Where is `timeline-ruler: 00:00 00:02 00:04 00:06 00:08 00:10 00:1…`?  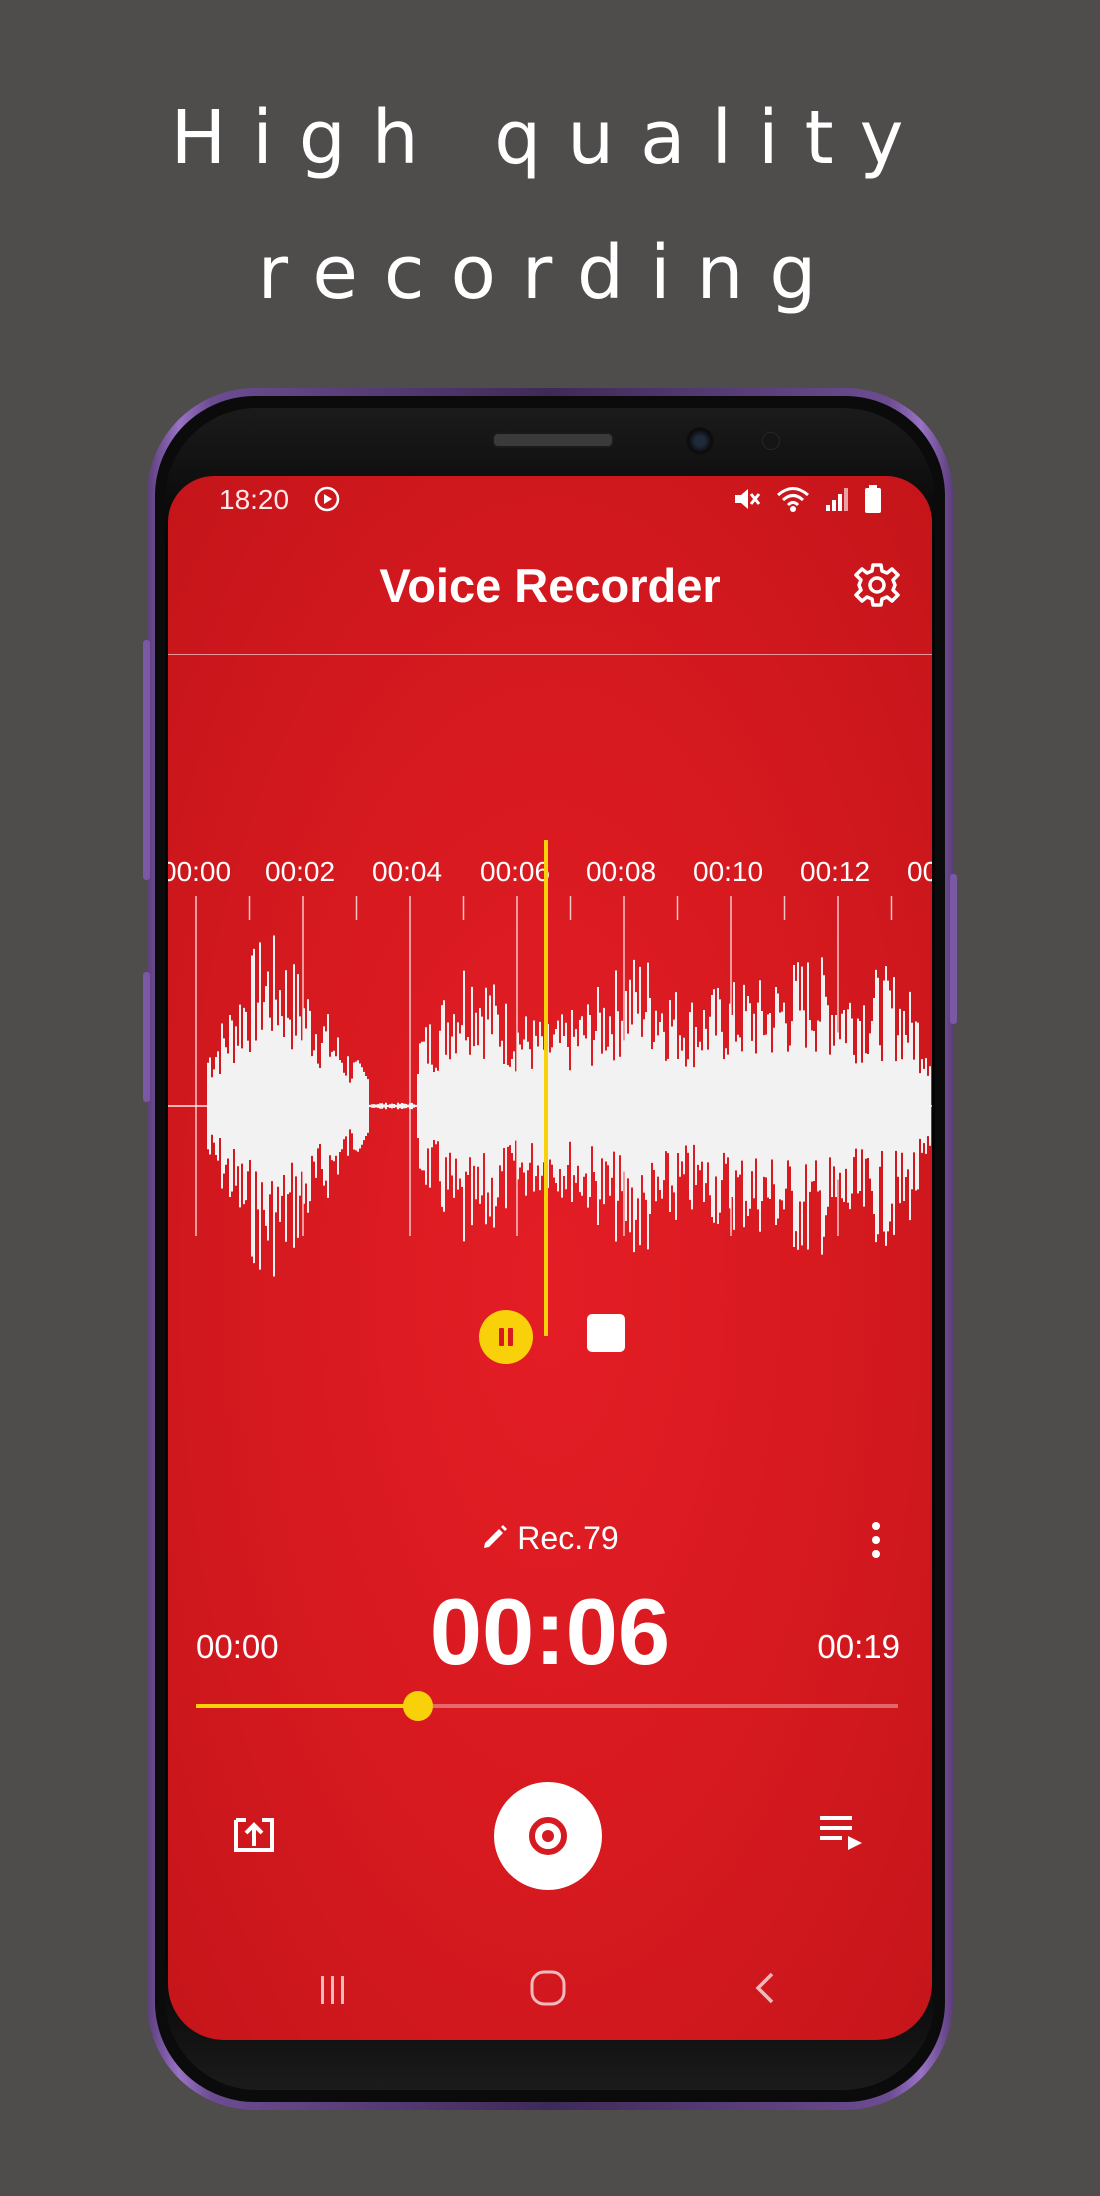
timeline-ruler: 00:00 00:02 00:04 00:06 00:08 00:10 00:1… is located at coordinates (550, 878).